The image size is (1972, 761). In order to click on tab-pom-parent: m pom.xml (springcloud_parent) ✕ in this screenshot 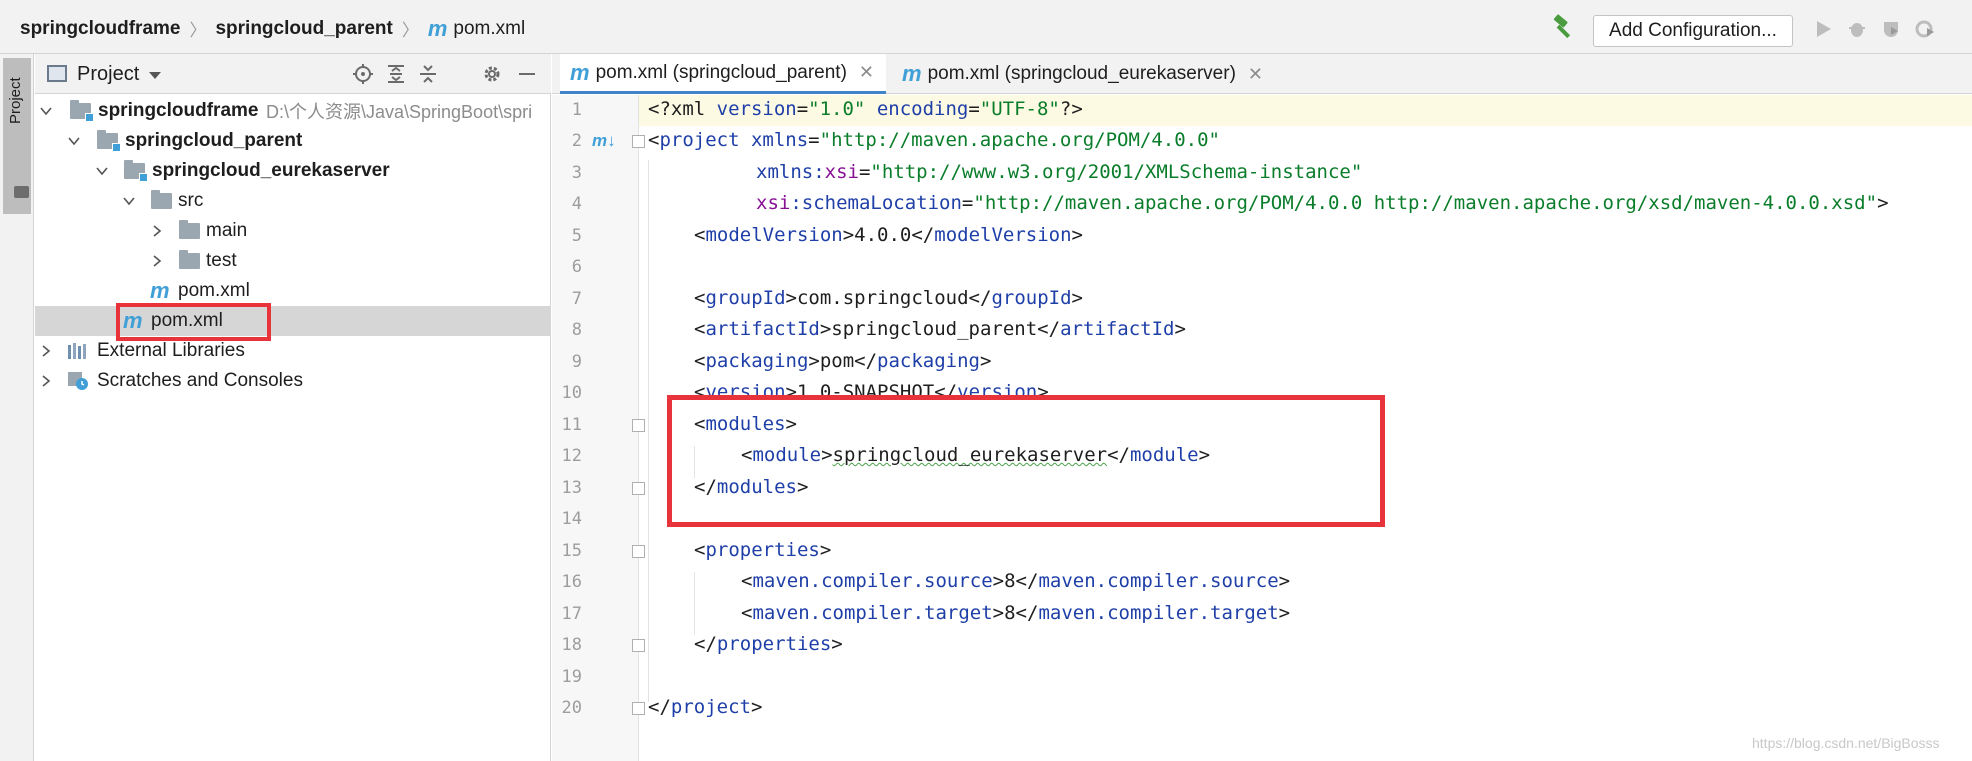, I will do `click(723, 74)`.